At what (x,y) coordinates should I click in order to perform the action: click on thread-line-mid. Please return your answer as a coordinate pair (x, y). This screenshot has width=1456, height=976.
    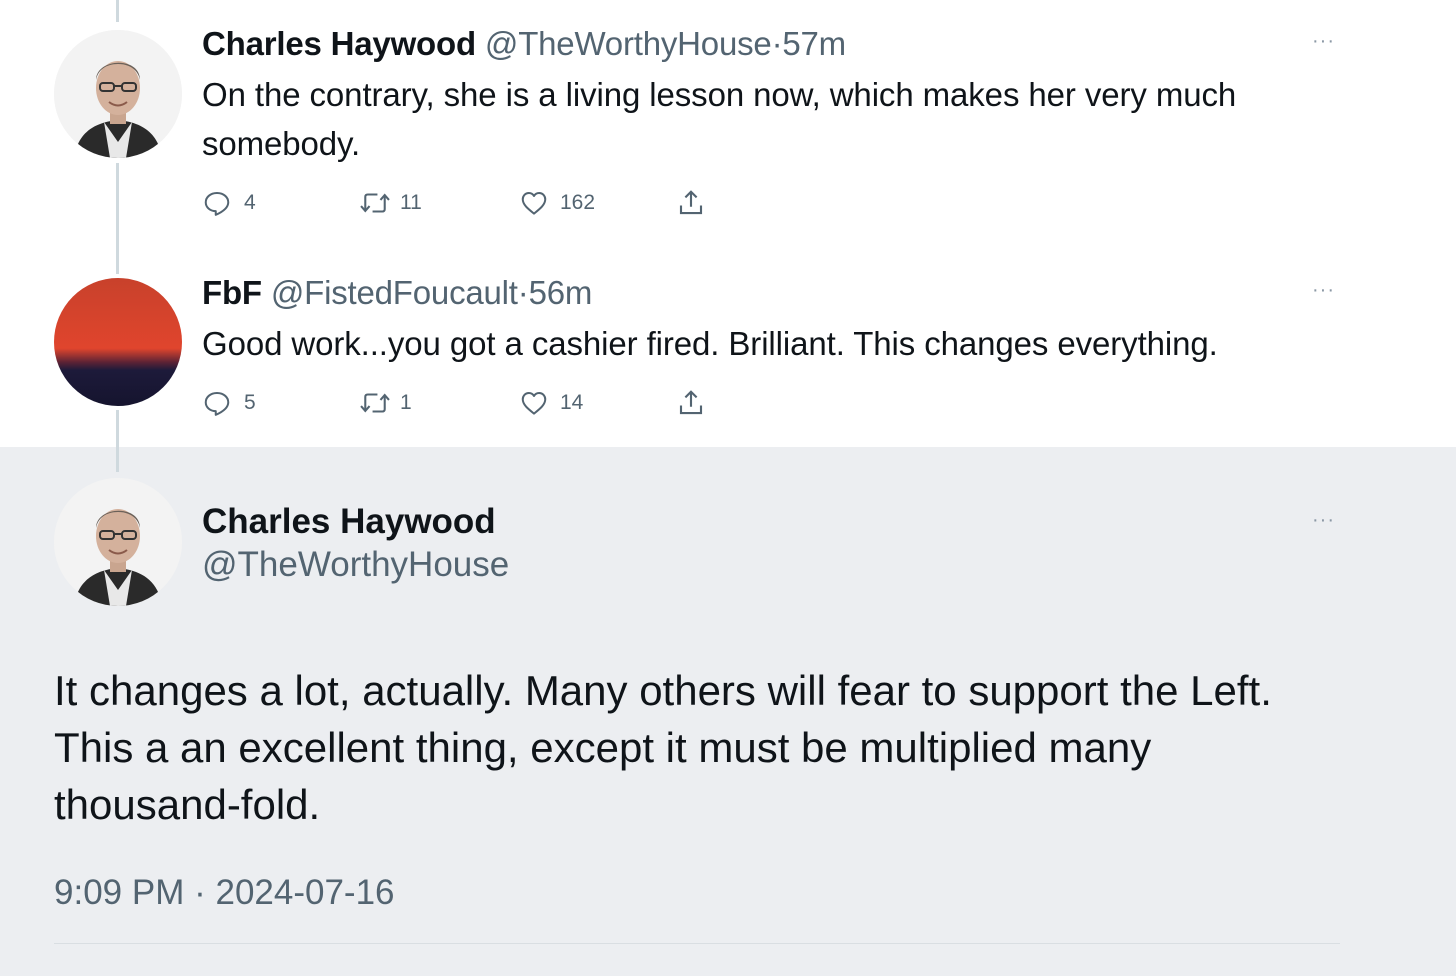
    Looking at the image, I should click on (117, 218).